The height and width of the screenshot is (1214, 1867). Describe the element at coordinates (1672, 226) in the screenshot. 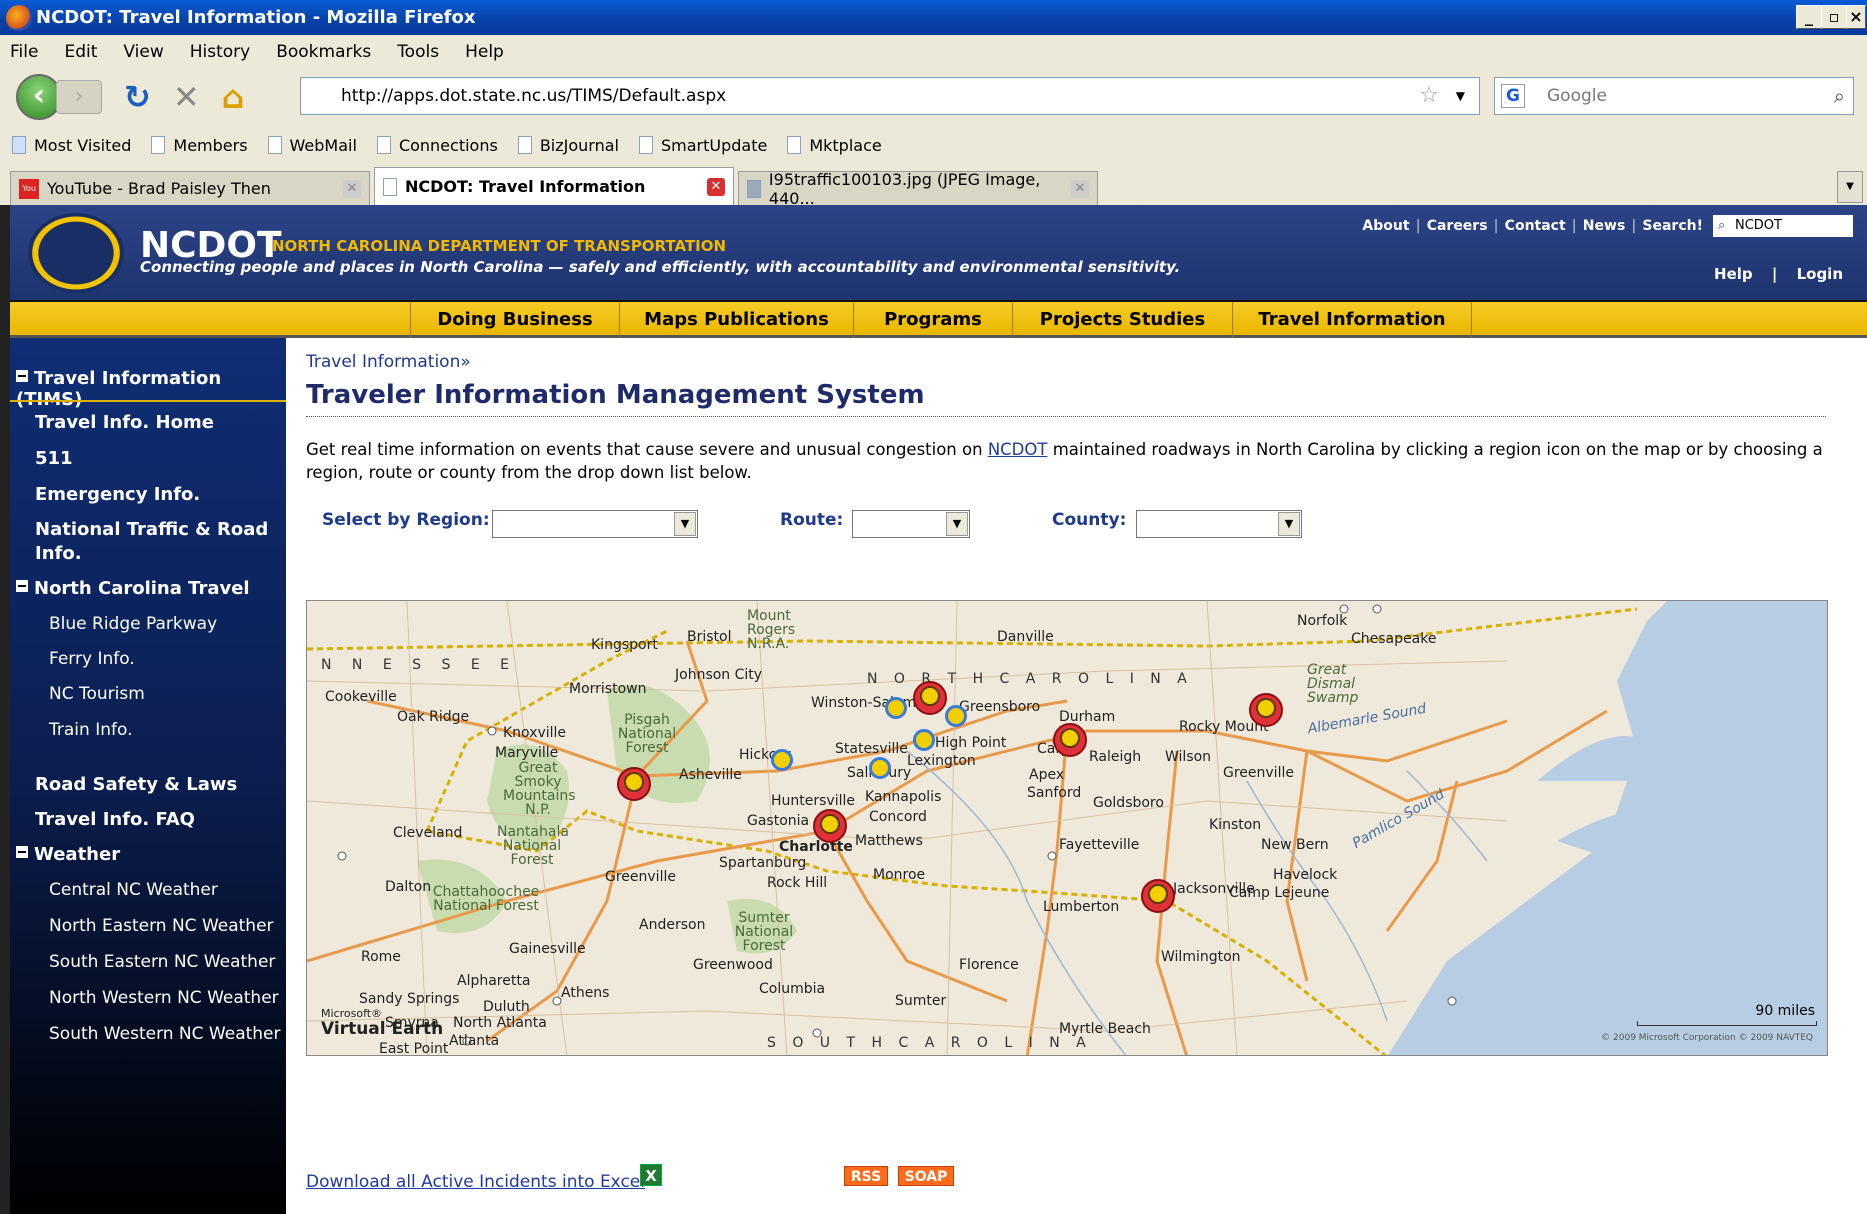

I see `search-link: Search!` at that location.